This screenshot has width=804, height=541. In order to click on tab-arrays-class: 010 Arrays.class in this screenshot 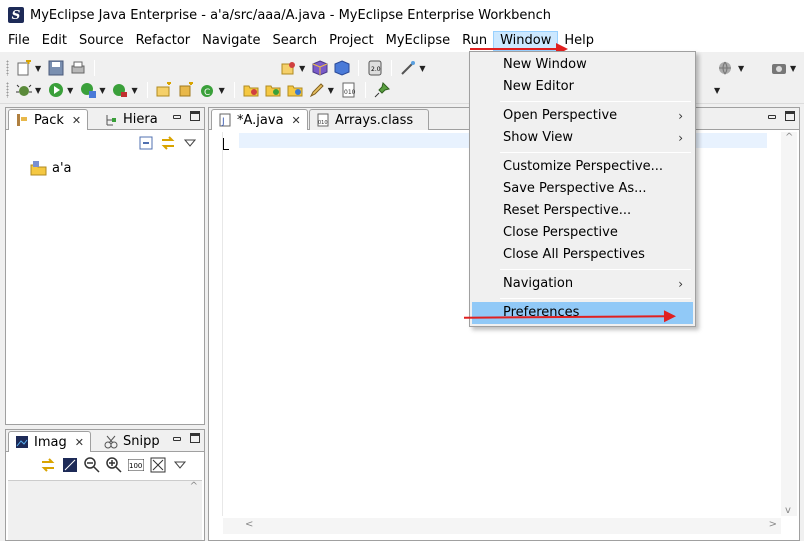, I will do `click(369, 119)`.